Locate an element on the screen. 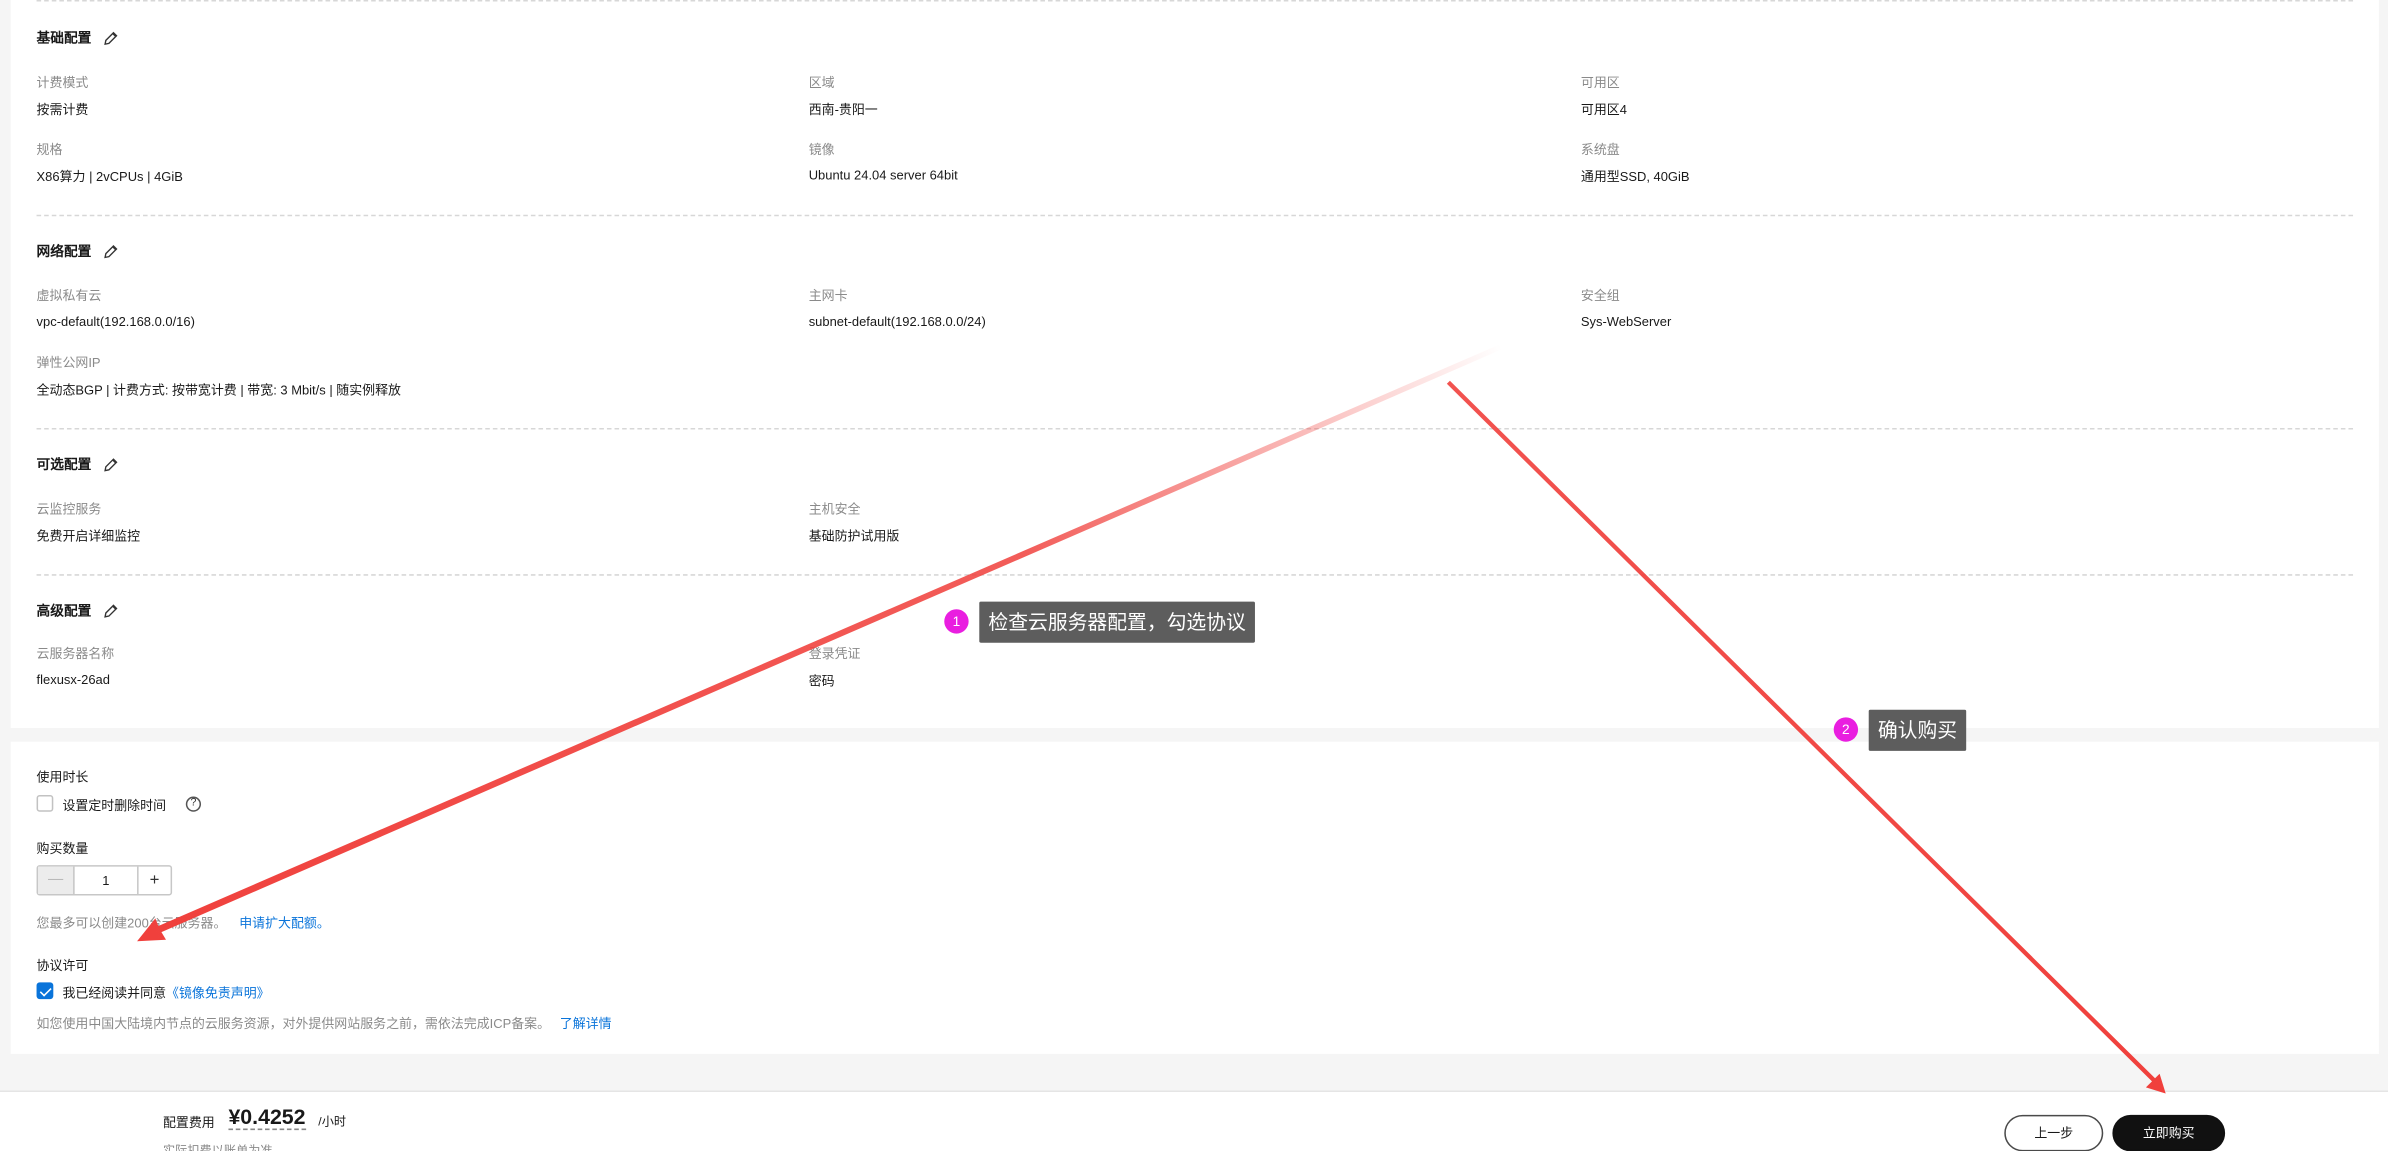 This screenshot has width=2388, height=1151. quantity-title: 购买数量 is located at coordinates (62, 848).